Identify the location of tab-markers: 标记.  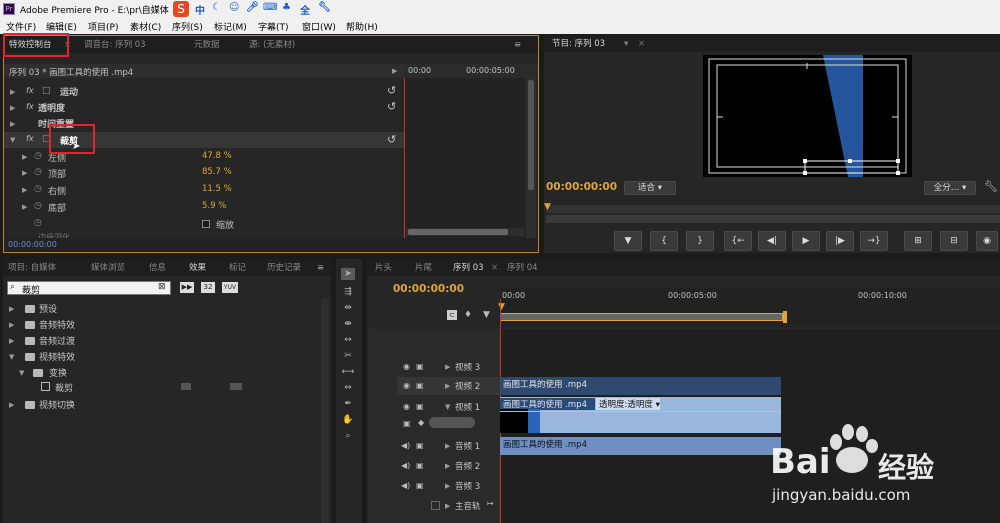
(237, 268).